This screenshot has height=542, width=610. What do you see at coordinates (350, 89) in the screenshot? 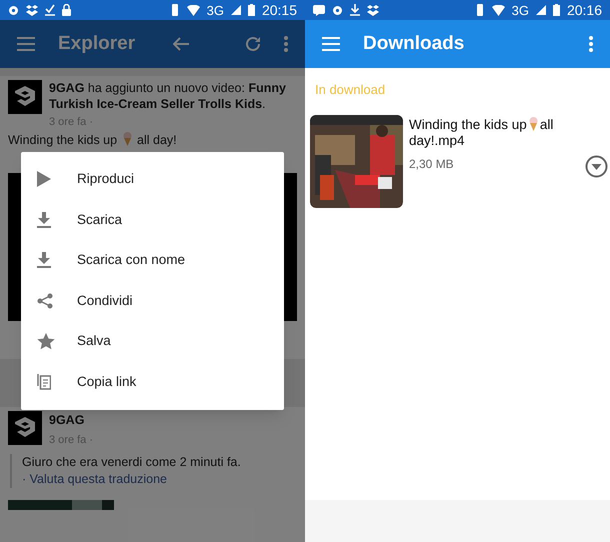
I see `section-header: In download` at bounding box center [350, 89].